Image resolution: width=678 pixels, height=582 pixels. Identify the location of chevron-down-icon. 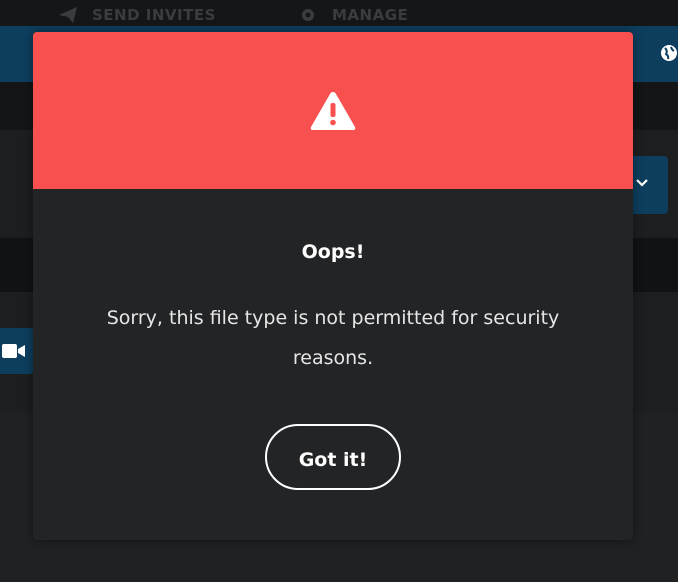
(642, 183).